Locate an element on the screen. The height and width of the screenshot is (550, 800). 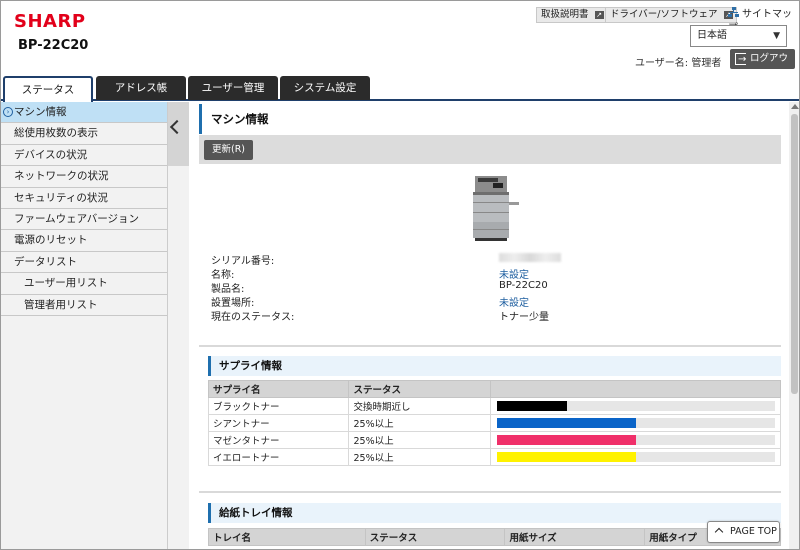
tab-user-management: ユーザー管理 is located at coordinates (233, 88).